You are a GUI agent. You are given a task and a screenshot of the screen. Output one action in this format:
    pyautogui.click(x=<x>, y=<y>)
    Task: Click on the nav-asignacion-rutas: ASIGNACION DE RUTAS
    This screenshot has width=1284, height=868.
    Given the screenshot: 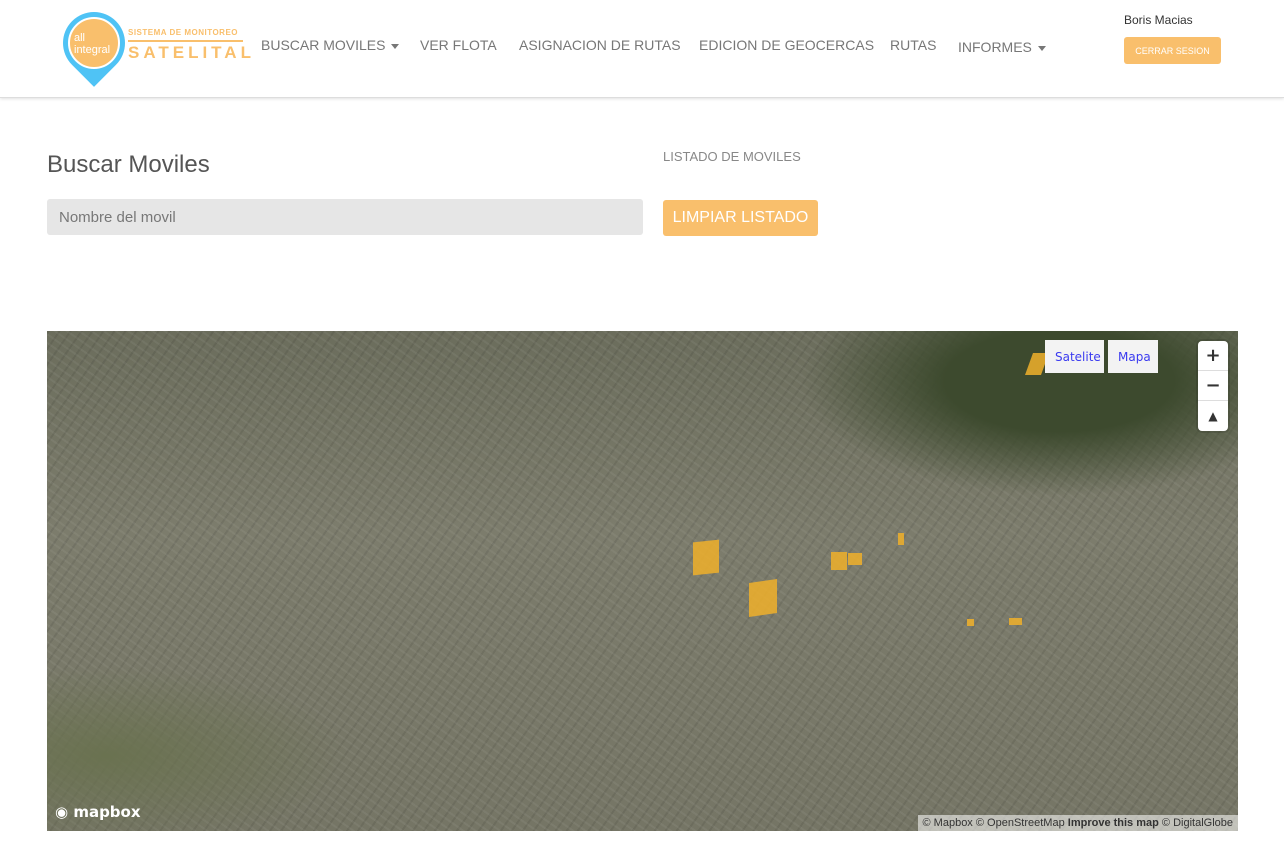 What is the action you would take?
    pyautogui.click(x=600, y=45)
    